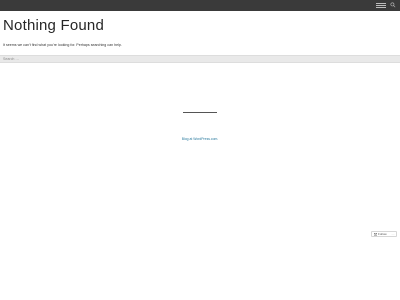  What do you see at coordinates (200, 112) in the screenshot?
I see `footer-divider` at bounding box center [200, 112].